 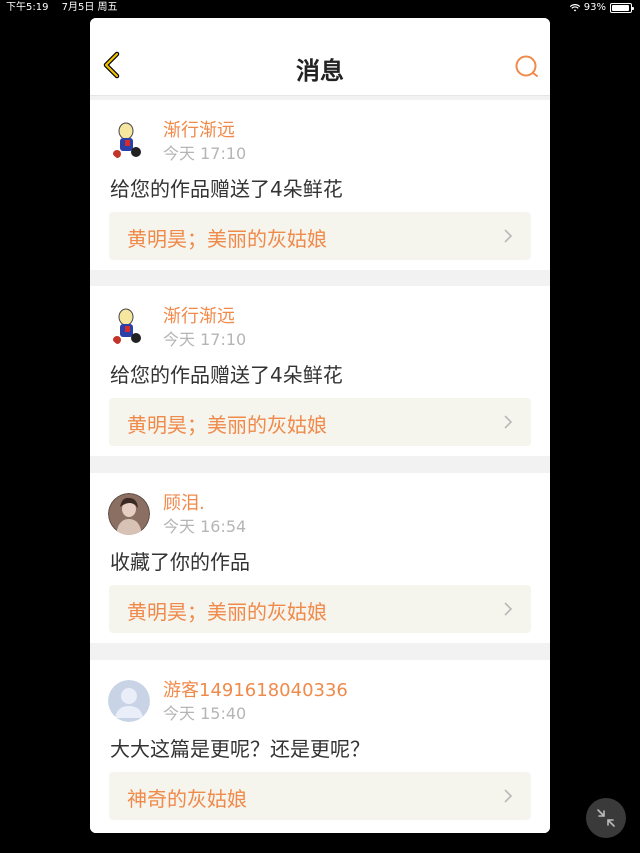 What do you see at coordinates (320, 9) in the screenshot?
I see `status-bar: 下午5:19 7月5日 周五 93%` at bounding box center [320, 9].